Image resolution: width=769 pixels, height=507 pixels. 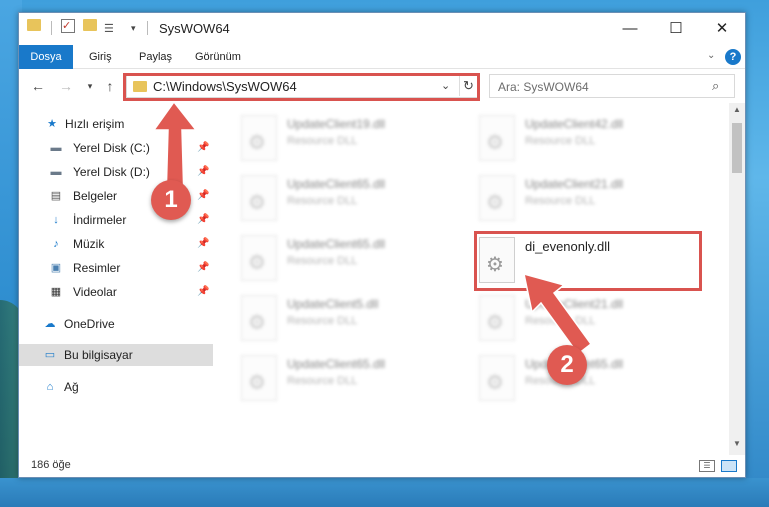 What do you see at coordinates (56, 172) in the screenshot?
I see `drive-icon: ▬` at bounding box center [56, 172].